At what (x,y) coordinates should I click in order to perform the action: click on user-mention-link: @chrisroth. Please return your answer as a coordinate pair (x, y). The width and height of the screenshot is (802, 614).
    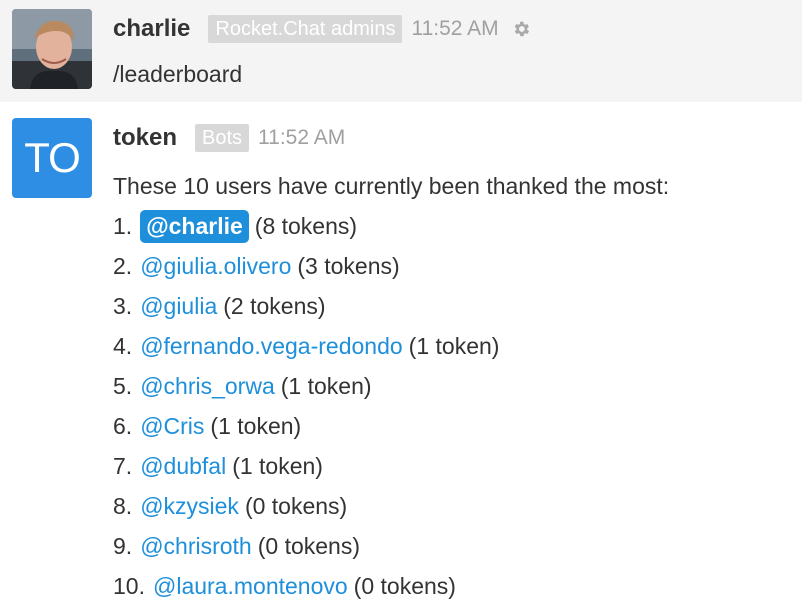
    Looking at the image, I should click on (196, 546).